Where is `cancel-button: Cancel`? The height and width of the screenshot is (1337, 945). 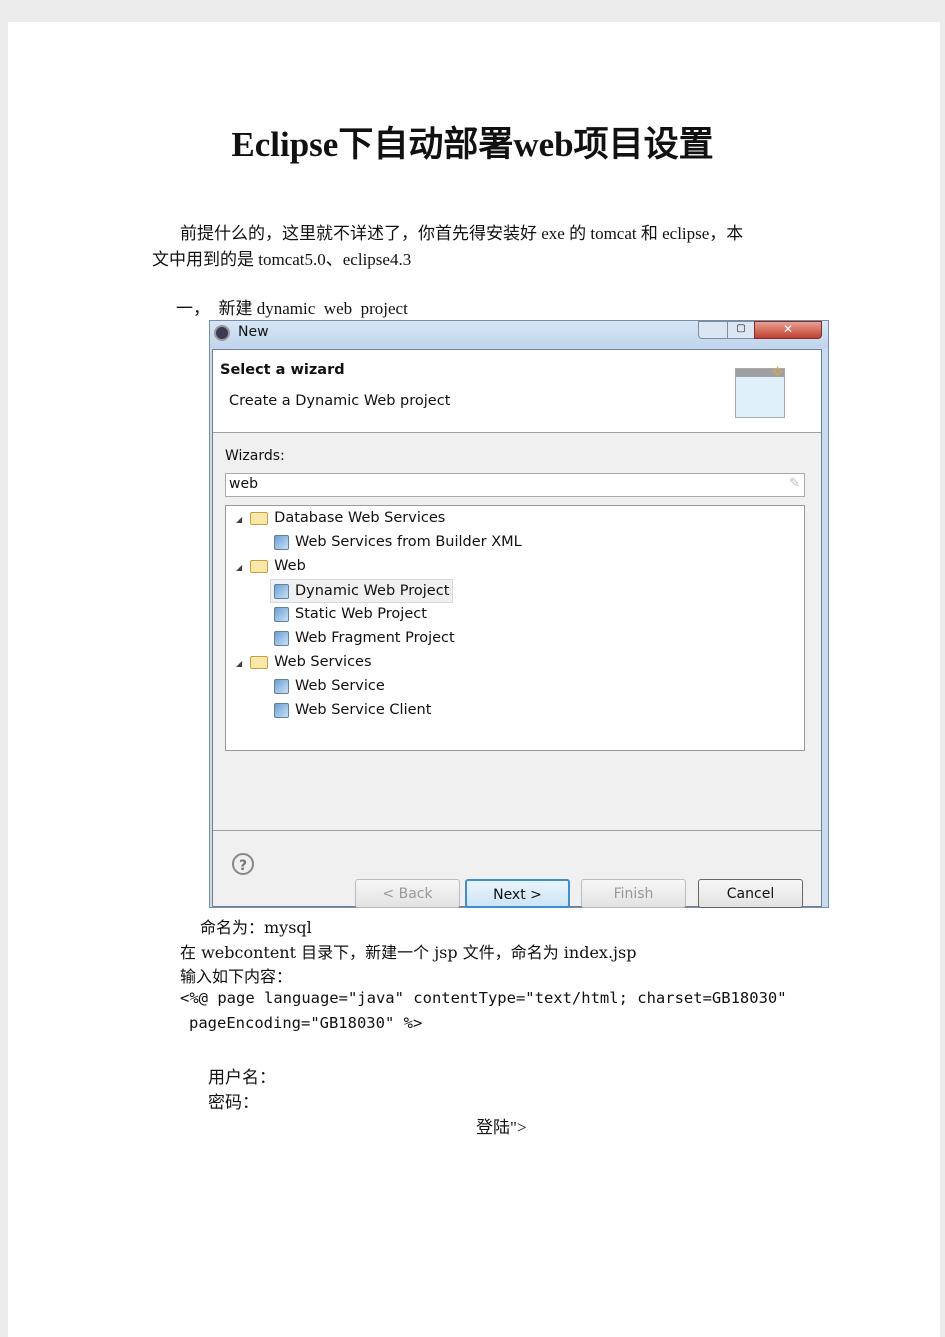
cancel-button: Cancel is located at coordinates (750, 893).